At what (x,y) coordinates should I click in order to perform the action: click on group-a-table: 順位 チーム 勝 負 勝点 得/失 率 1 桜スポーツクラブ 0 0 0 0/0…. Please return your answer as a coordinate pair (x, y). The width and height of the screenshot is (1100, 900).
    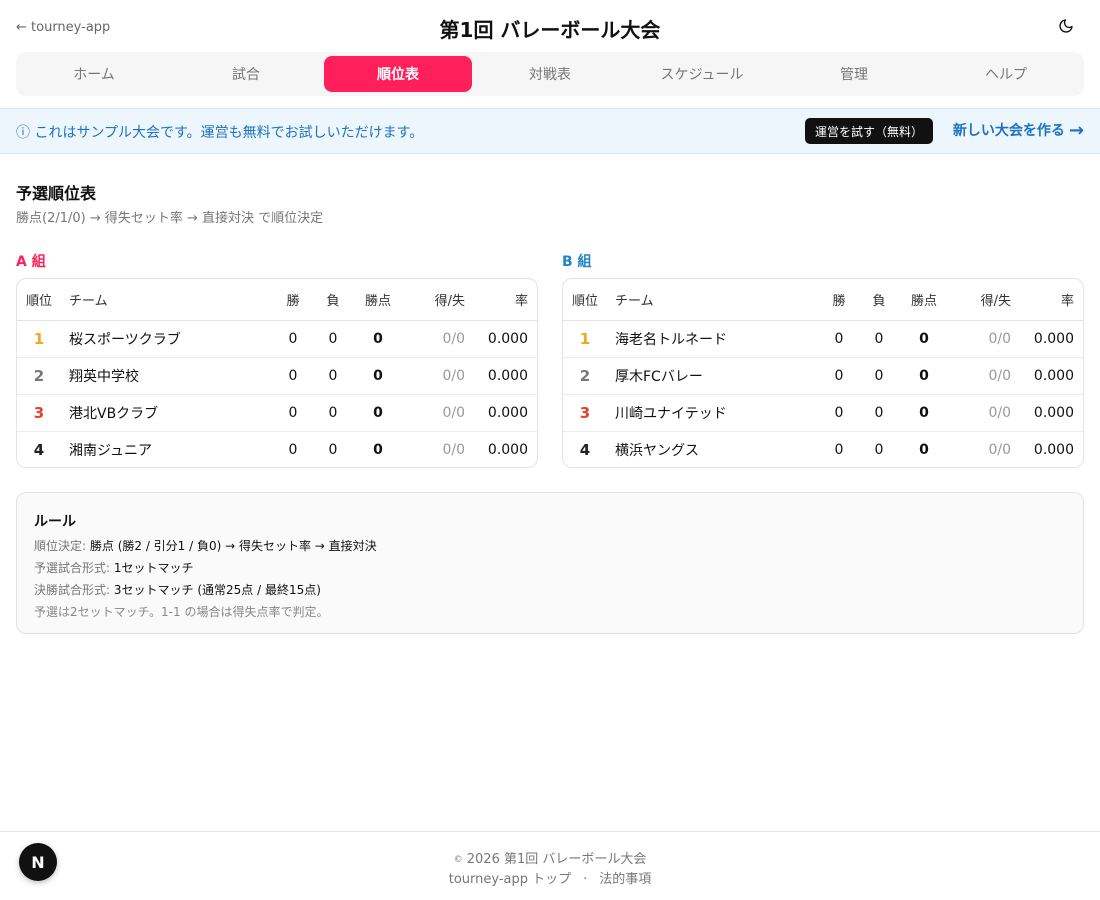
    Looking at the image, I should click on (277, 373).